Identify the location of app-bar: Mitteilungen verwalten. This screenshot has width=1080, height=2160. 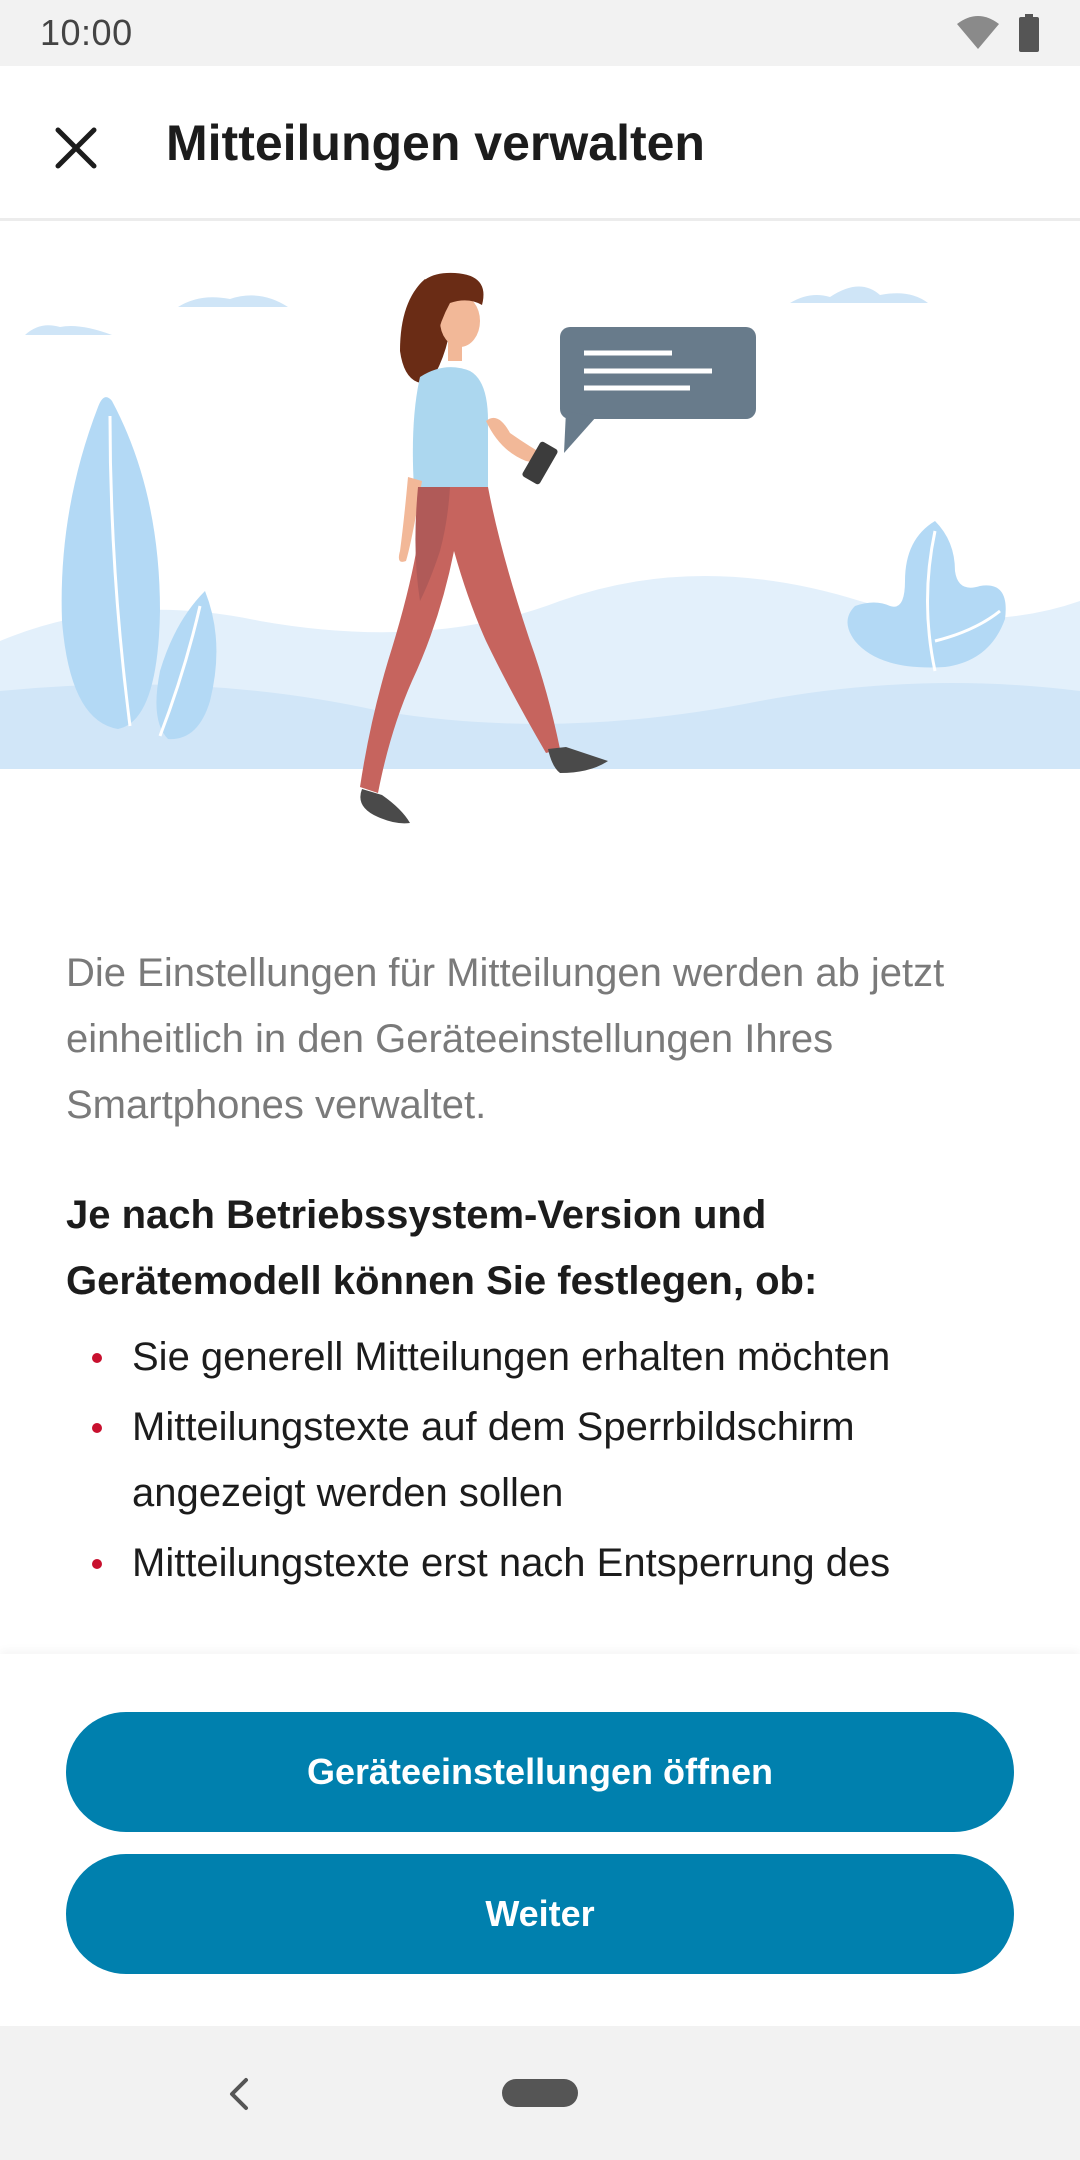
(540, 143).